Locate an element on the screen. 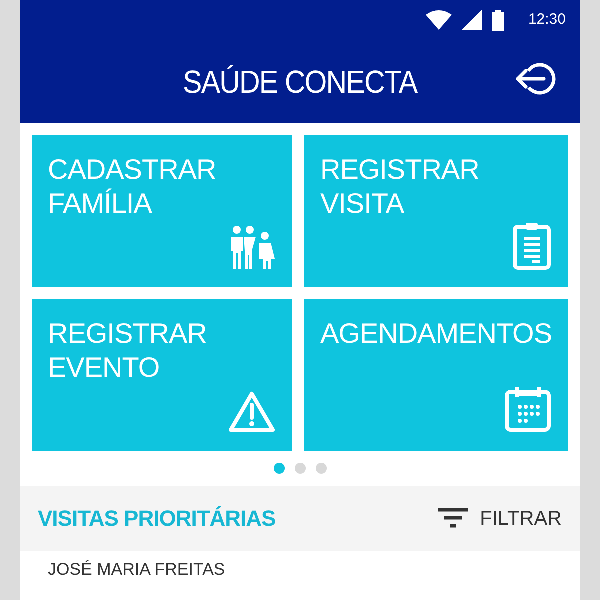 The image size is (600, 600). visit-name: JOSÉ MARIA FREITAS is located at coordinates (300, 569).